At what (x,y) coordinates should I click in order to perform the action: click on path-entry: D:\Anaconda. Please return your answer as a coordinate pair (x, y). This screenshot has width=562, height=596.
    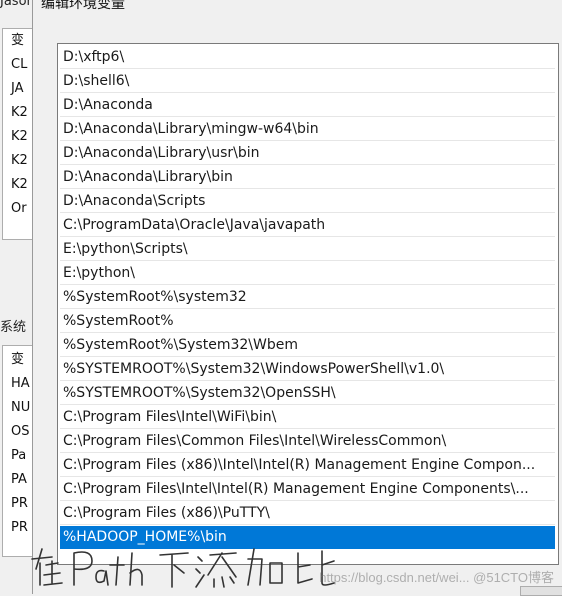
    Looking at the image, I should click on (307, 105).